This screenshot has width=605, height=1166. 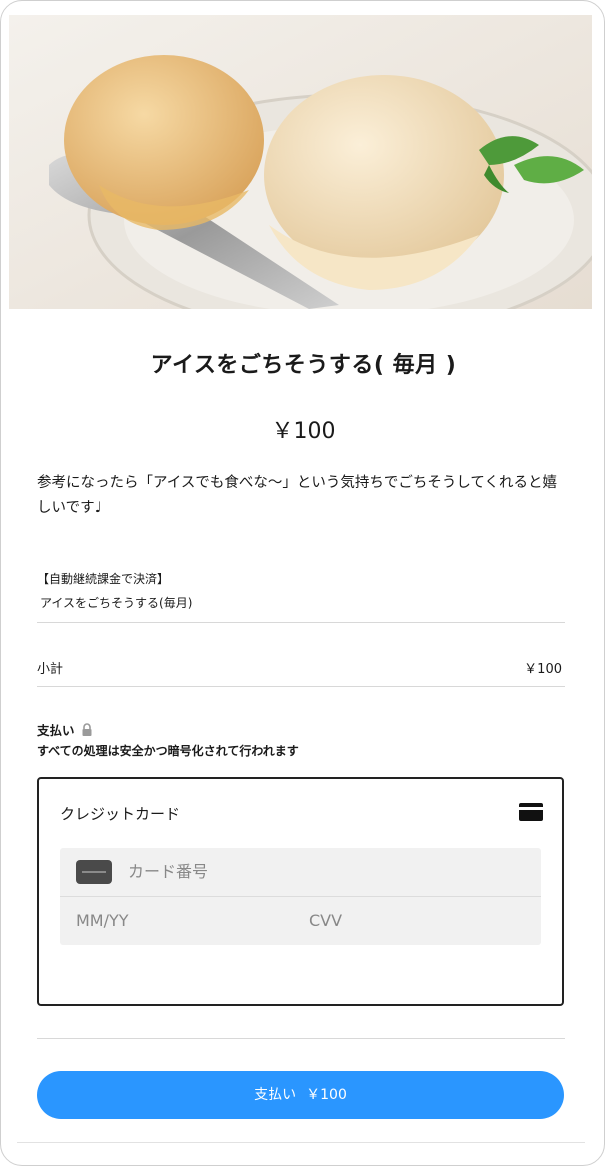 I want to click on card-fields: カード番号 MM/YY CVV, so click(x=300, y=896).